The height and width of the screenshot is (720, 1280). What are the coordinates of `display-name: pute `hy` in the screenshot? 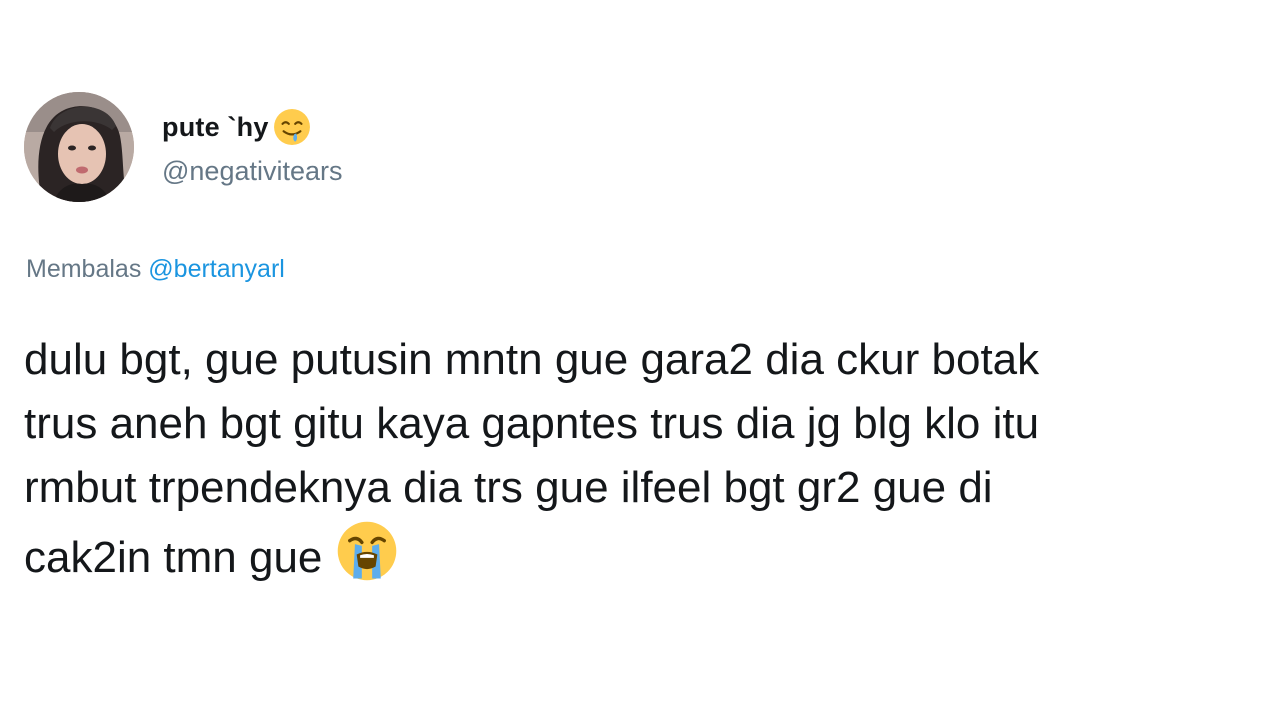 It's located at (215, 127).